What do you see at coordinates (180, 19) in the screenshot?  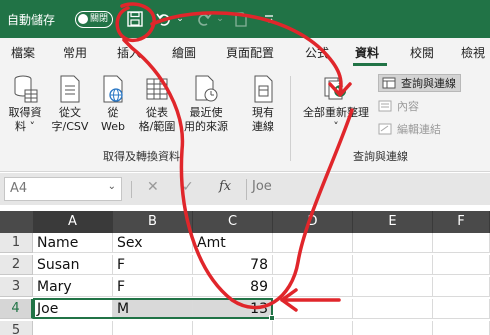 I see `undo-dropdown-icon: ⌄` at bounding box center [180, 19].